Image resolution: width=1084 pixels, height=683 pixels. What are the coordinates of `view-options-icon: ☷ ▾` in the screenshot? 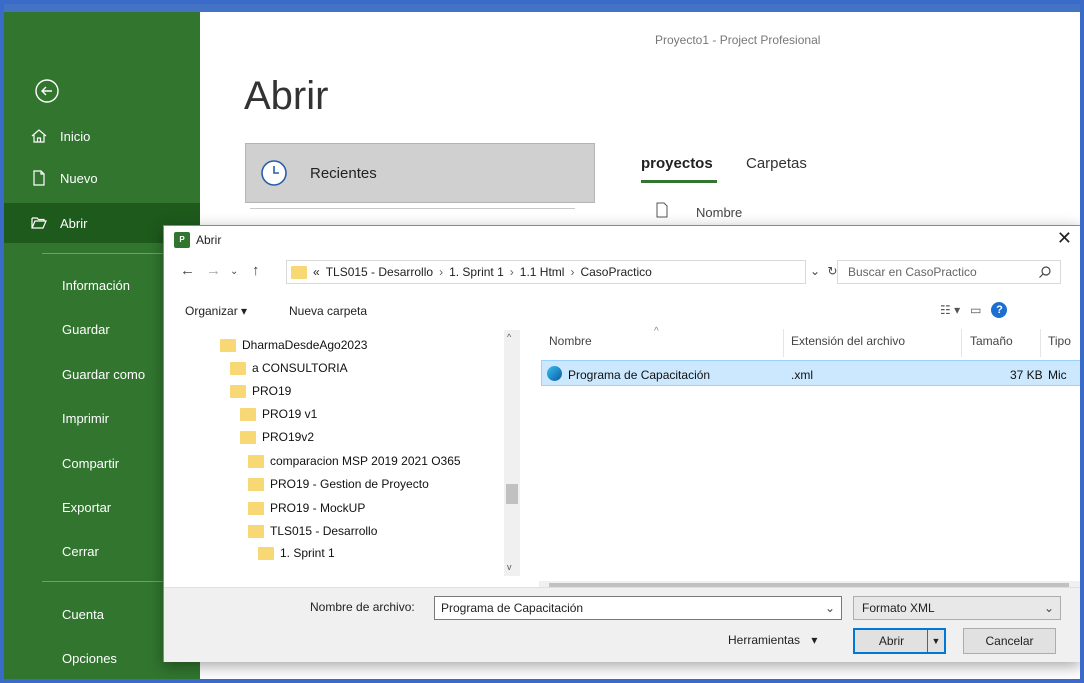 It's located at (950, 310).